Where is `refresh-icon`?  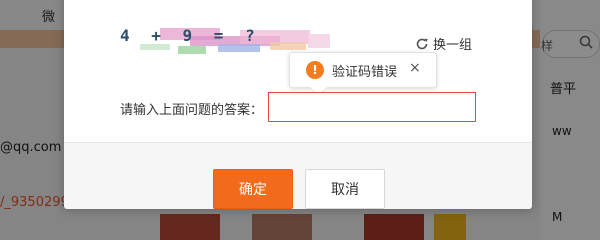
refresh-icon is located at coordinates (422, 43).